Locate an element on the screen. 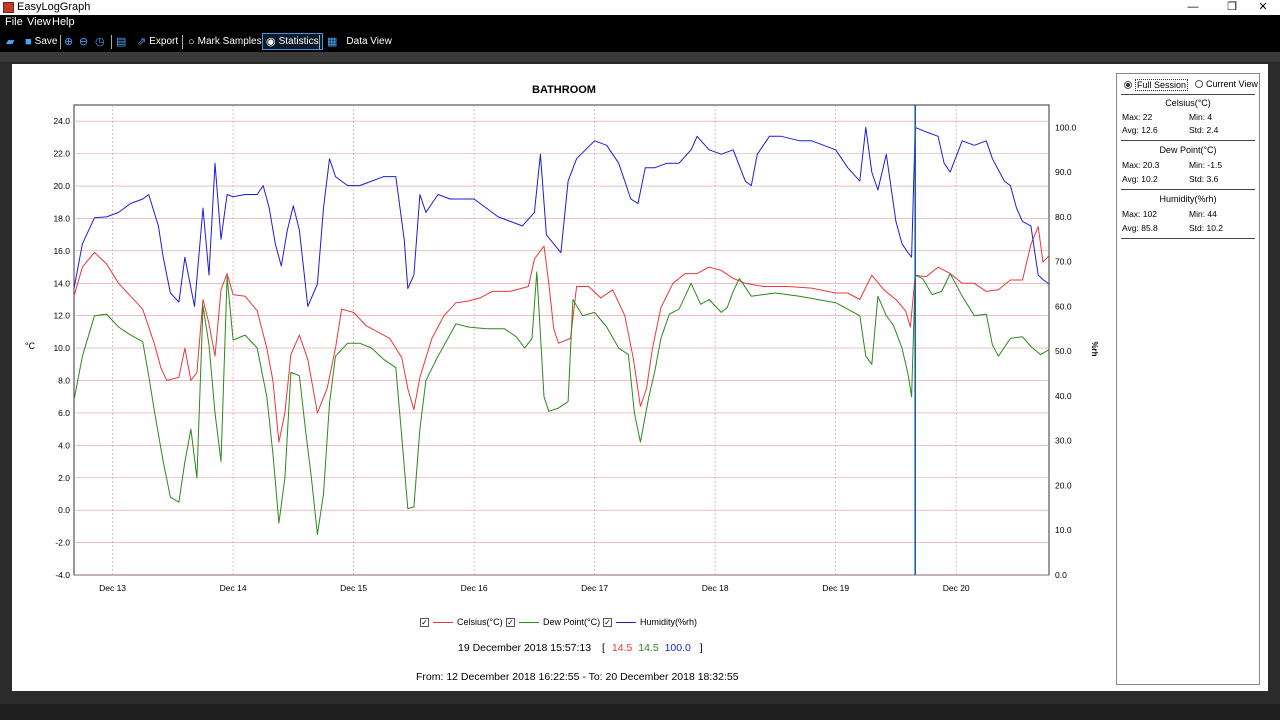  mark-samples-button: ○ Mark Samples is located at coordinates (225, 41).